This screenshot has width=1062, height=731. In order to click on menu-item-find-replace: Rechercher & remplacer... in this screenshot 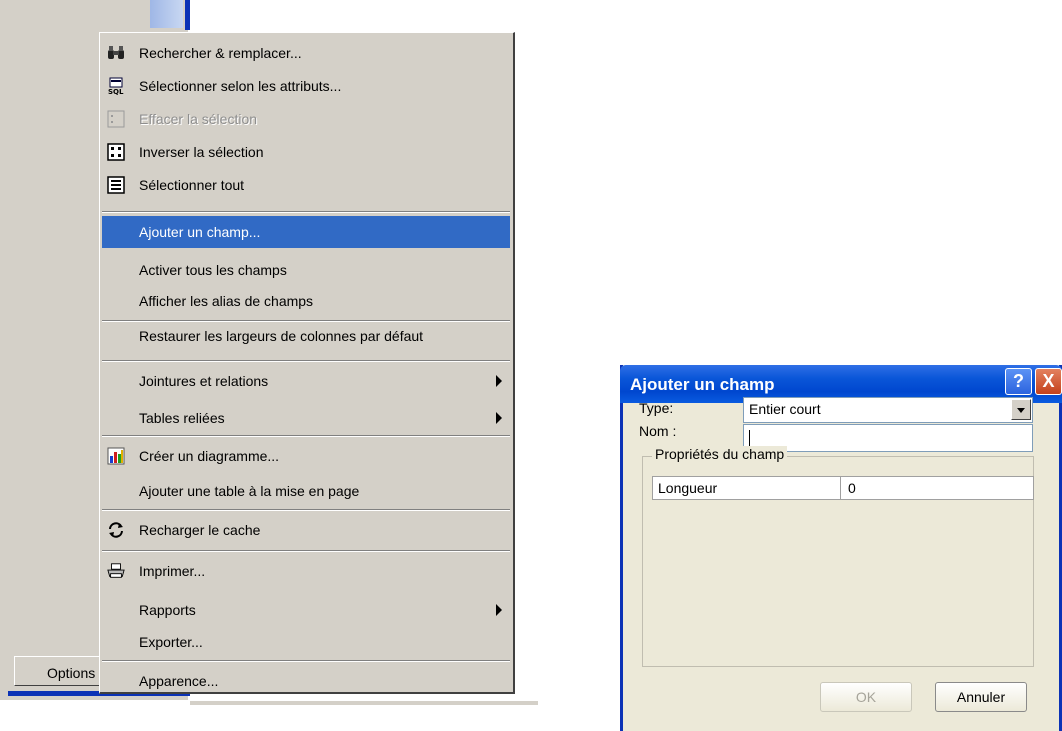, I will do `click(306, 53)`.